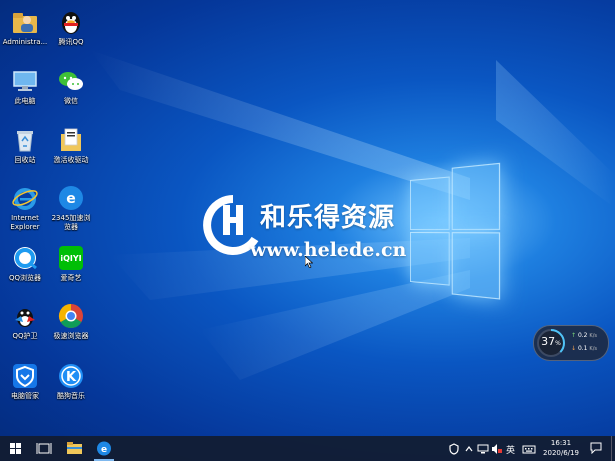  I want to click on keyboard-tray-icon, so click(529, 449).